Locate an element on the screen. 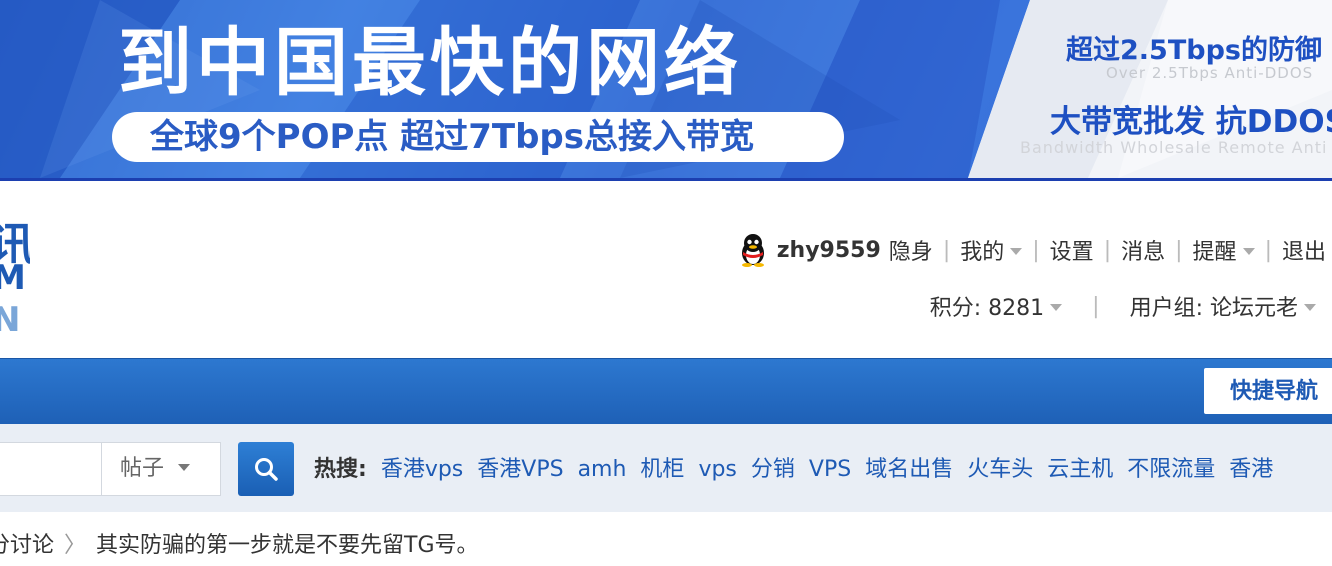  breadcrumb: 分讨论〉其实防骗的第一步就是不要先留TG号。 is located at coordinates (239, 546).